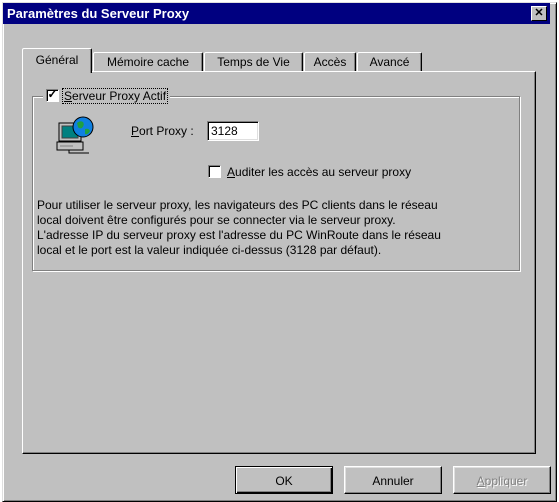  I want to click on tab-advanced-label: Avancé, so click(389, 62).